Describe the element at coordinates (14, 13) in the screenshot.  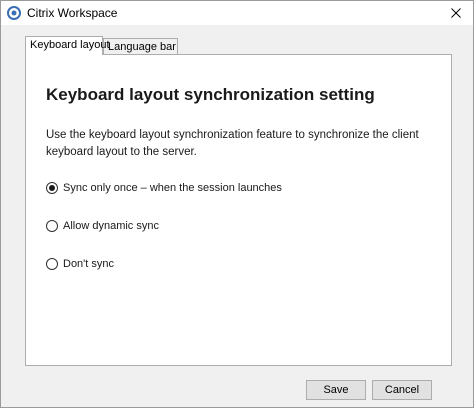
I see `citrix-swirl-icon` at that location.